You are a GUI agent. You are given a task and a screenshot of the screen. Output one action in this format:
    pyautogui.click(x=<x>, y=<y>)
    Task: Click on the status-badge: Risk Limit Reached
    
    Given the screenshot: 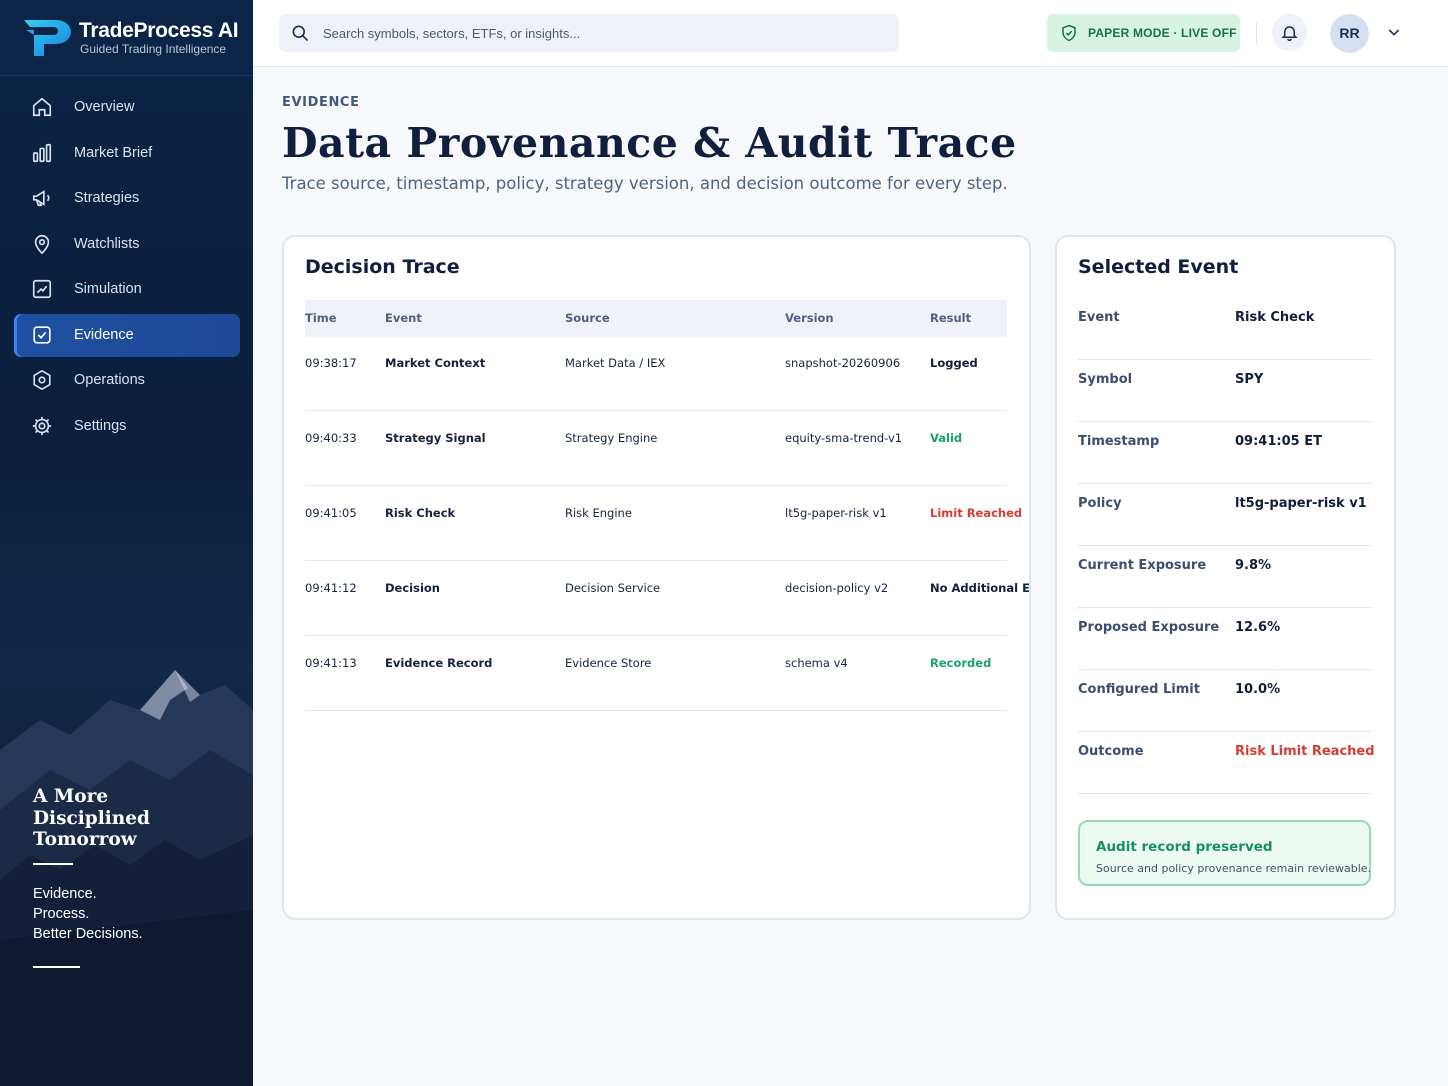 What is the action you would take?
    pyautogui.click(x=1305, y=751)
    